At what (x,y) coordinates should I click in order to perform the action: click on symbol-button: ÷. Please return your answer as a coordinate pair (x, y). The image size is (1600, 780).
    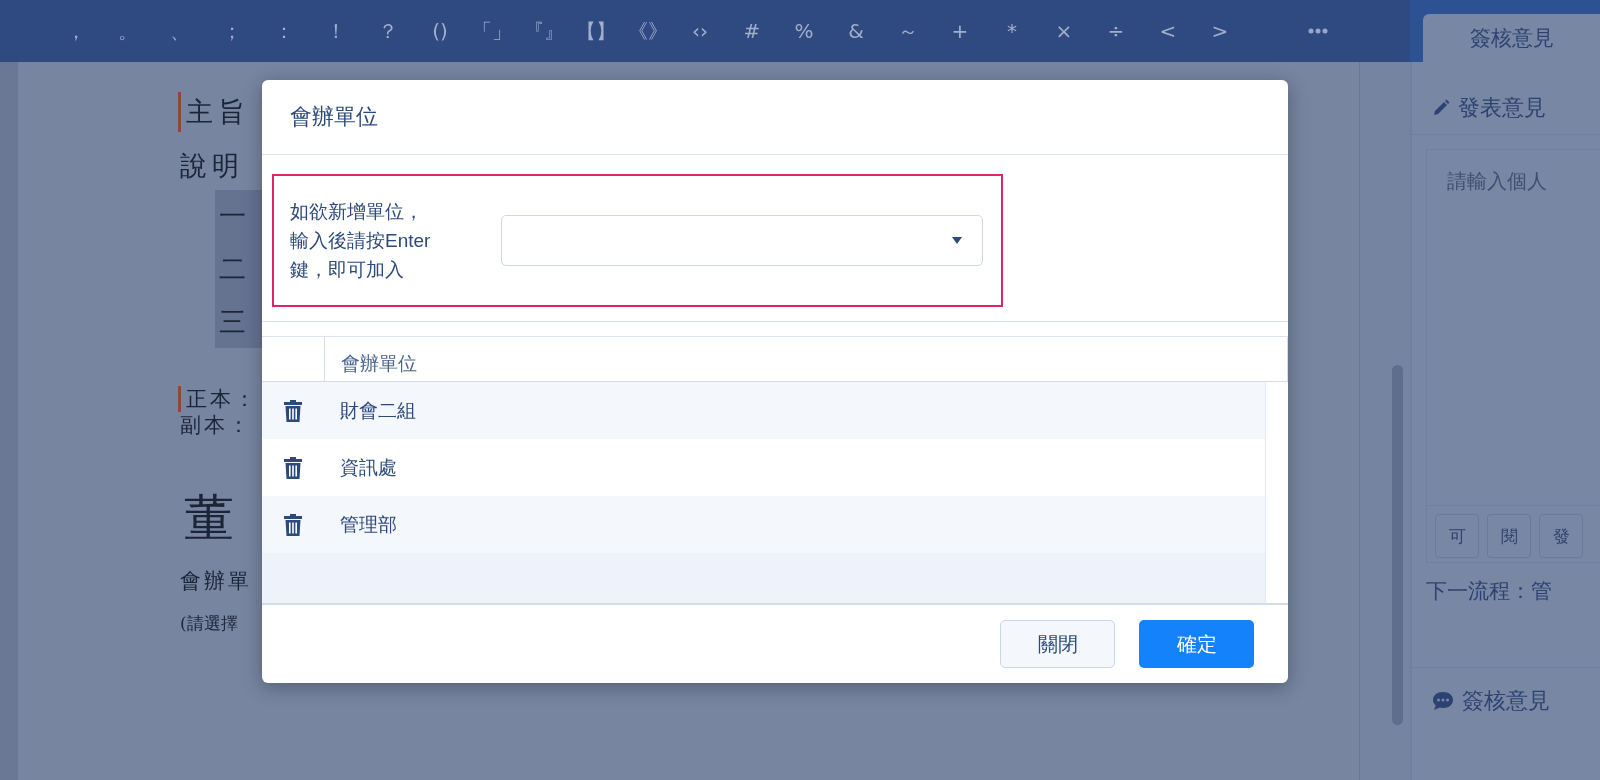
    Looking at the image, I should click on (1116, 31).